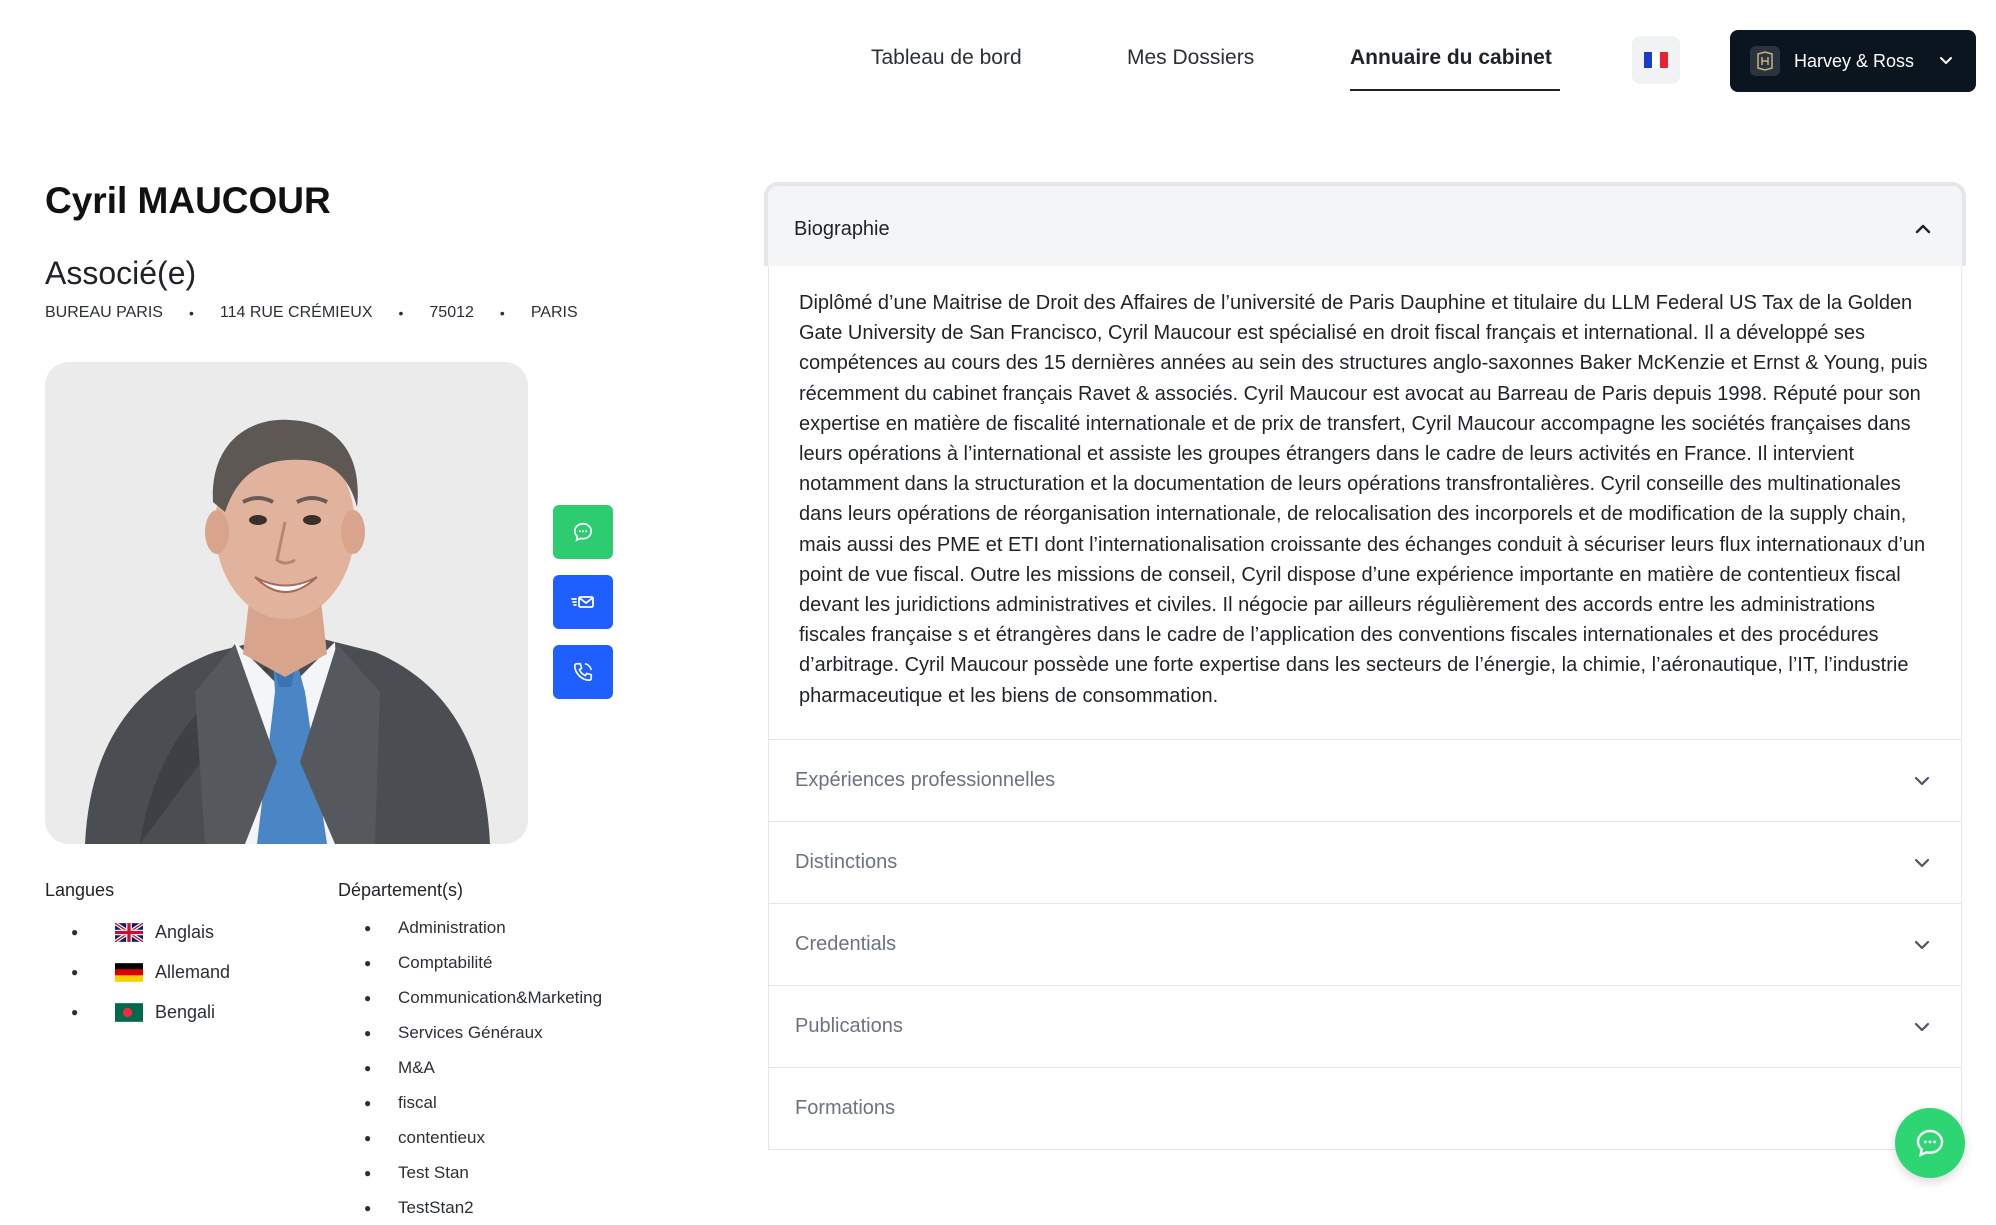 This screenshot has height=1225, width=1996. What do you see at coordinates (185, 1011) in the screenshot?
I see `language-label: Bengali` at bounding box center [185, 1011].